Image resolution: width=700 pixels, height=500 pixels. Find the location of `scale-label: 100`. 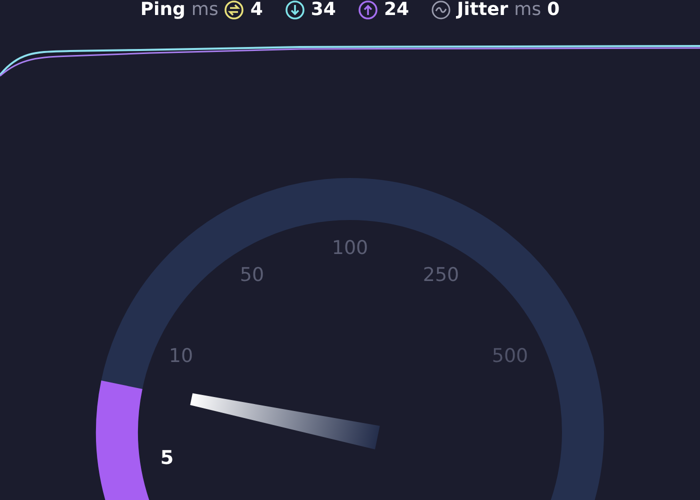

scale-label: 100 is located at coordinates (350, 248).